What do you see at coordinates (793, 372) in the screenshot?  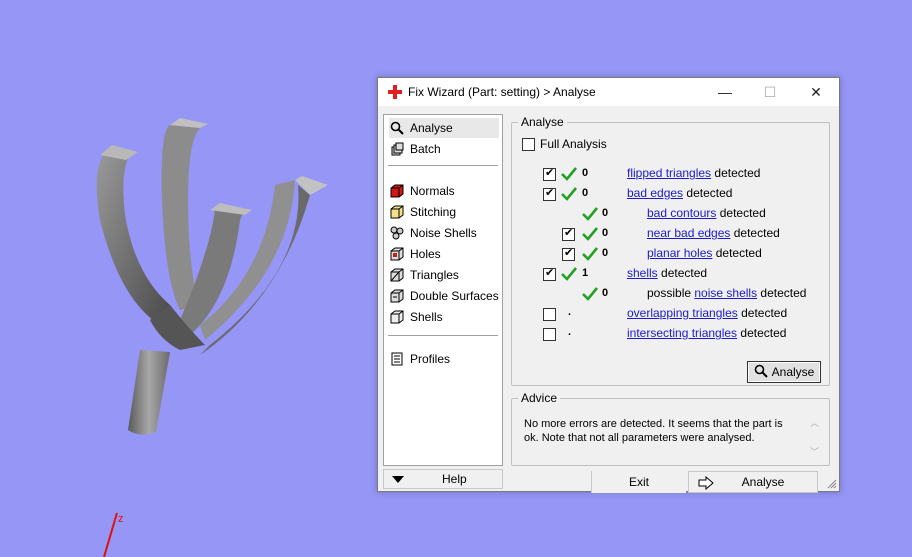 I see `analyse-button-label: Analyse` at bounding box center [793, 372].